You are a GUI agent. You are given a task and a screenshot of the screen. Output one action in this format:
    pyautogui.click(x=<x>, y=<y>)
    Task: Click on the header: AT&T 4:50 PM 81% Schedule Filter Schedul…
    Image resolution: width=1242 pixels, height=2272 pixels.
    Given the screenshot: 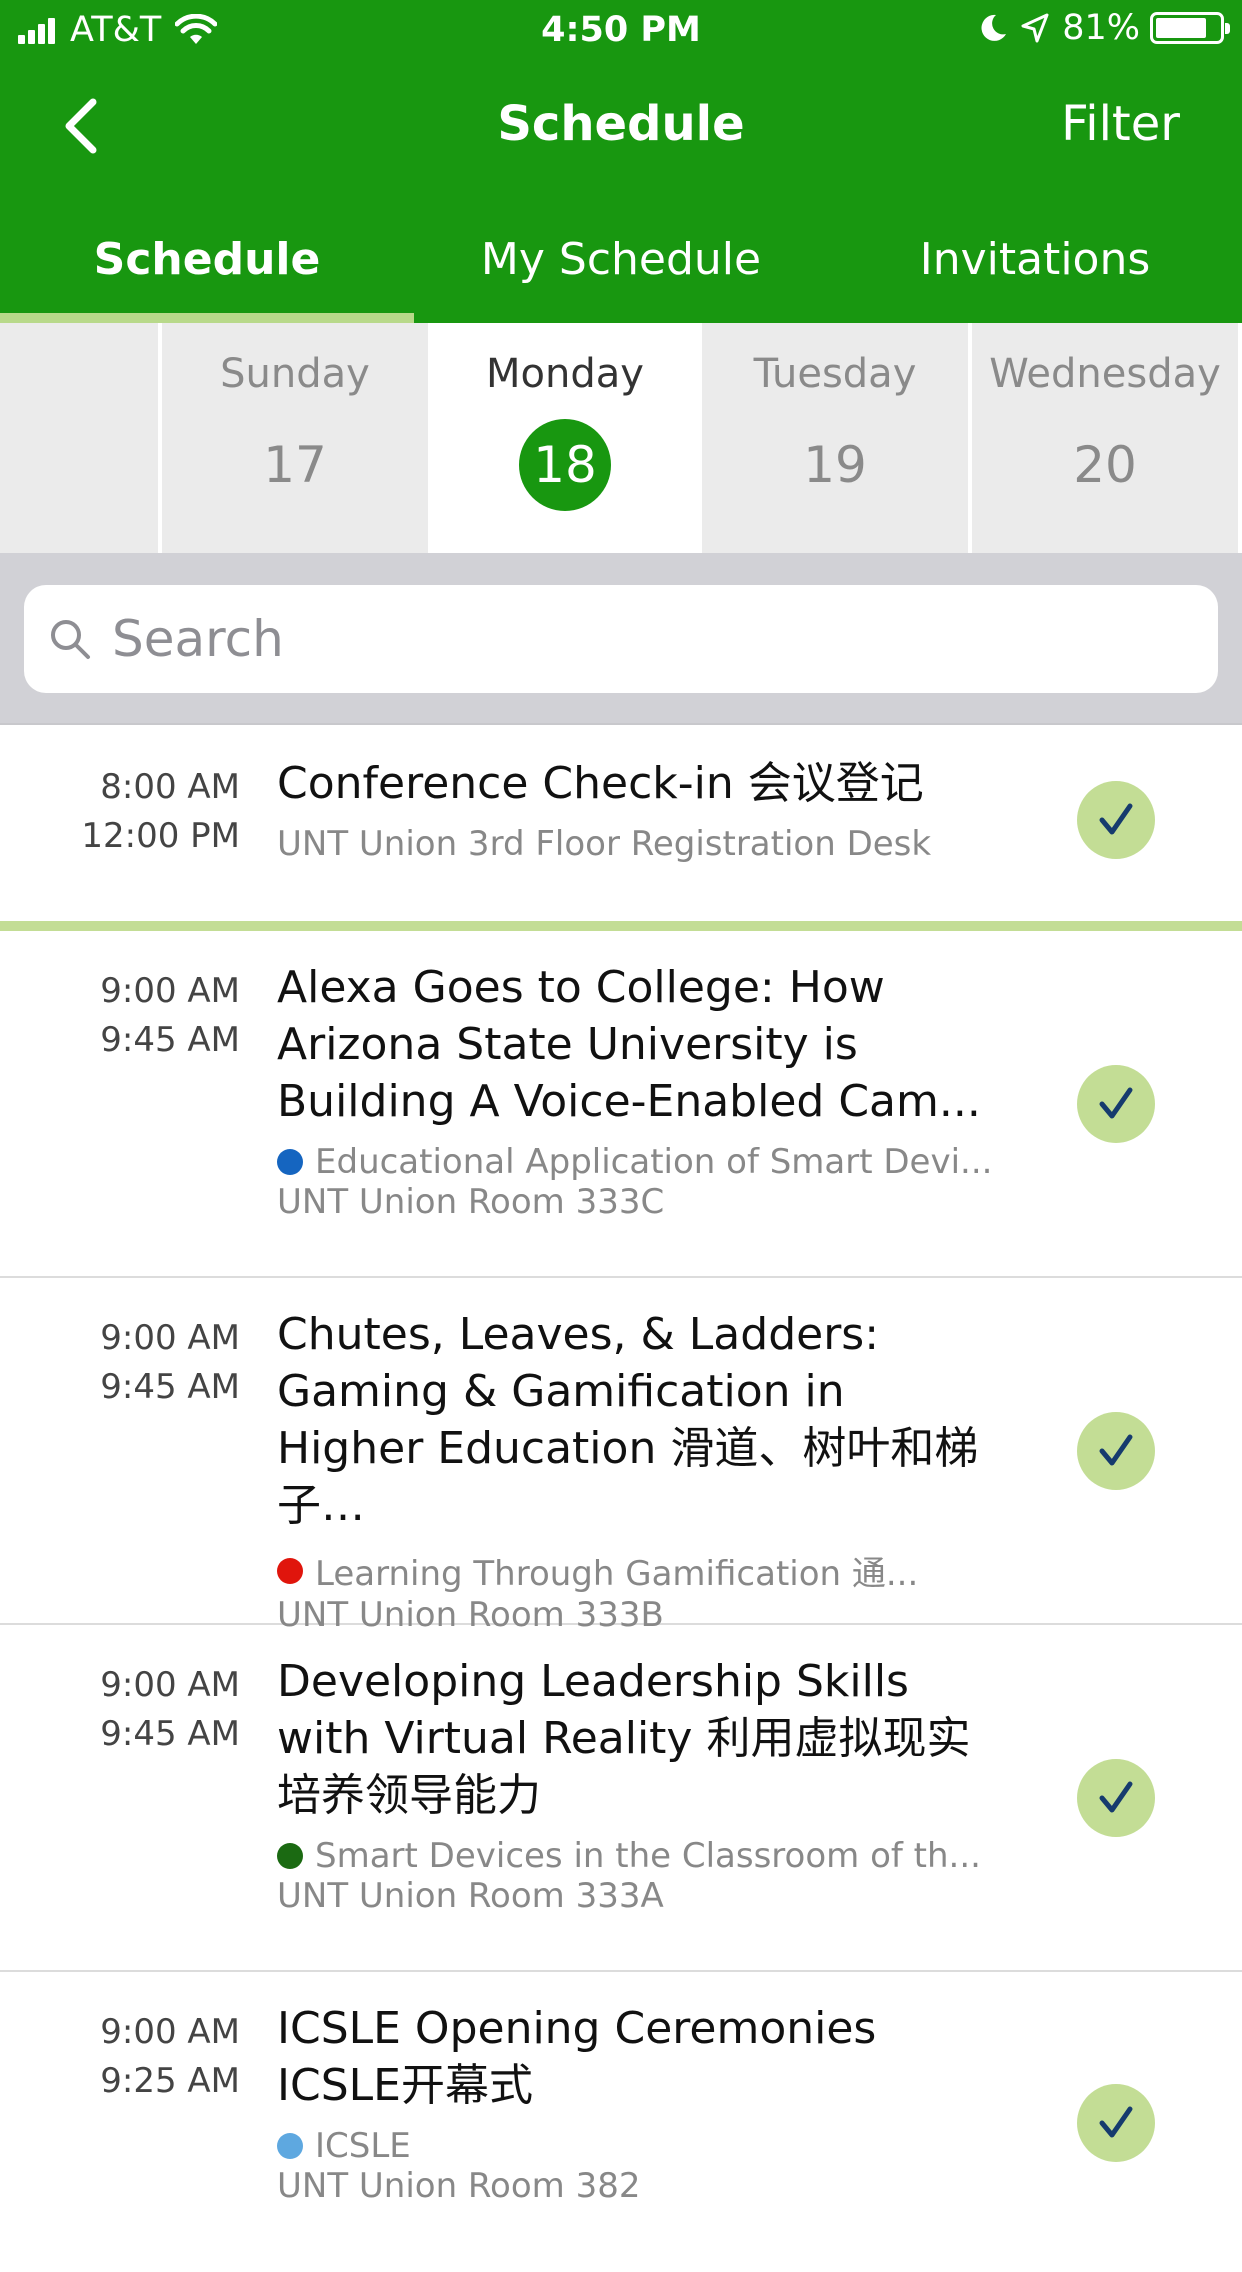 What is the action you would take?
    pyautogui.click(x=621, y=161)
    